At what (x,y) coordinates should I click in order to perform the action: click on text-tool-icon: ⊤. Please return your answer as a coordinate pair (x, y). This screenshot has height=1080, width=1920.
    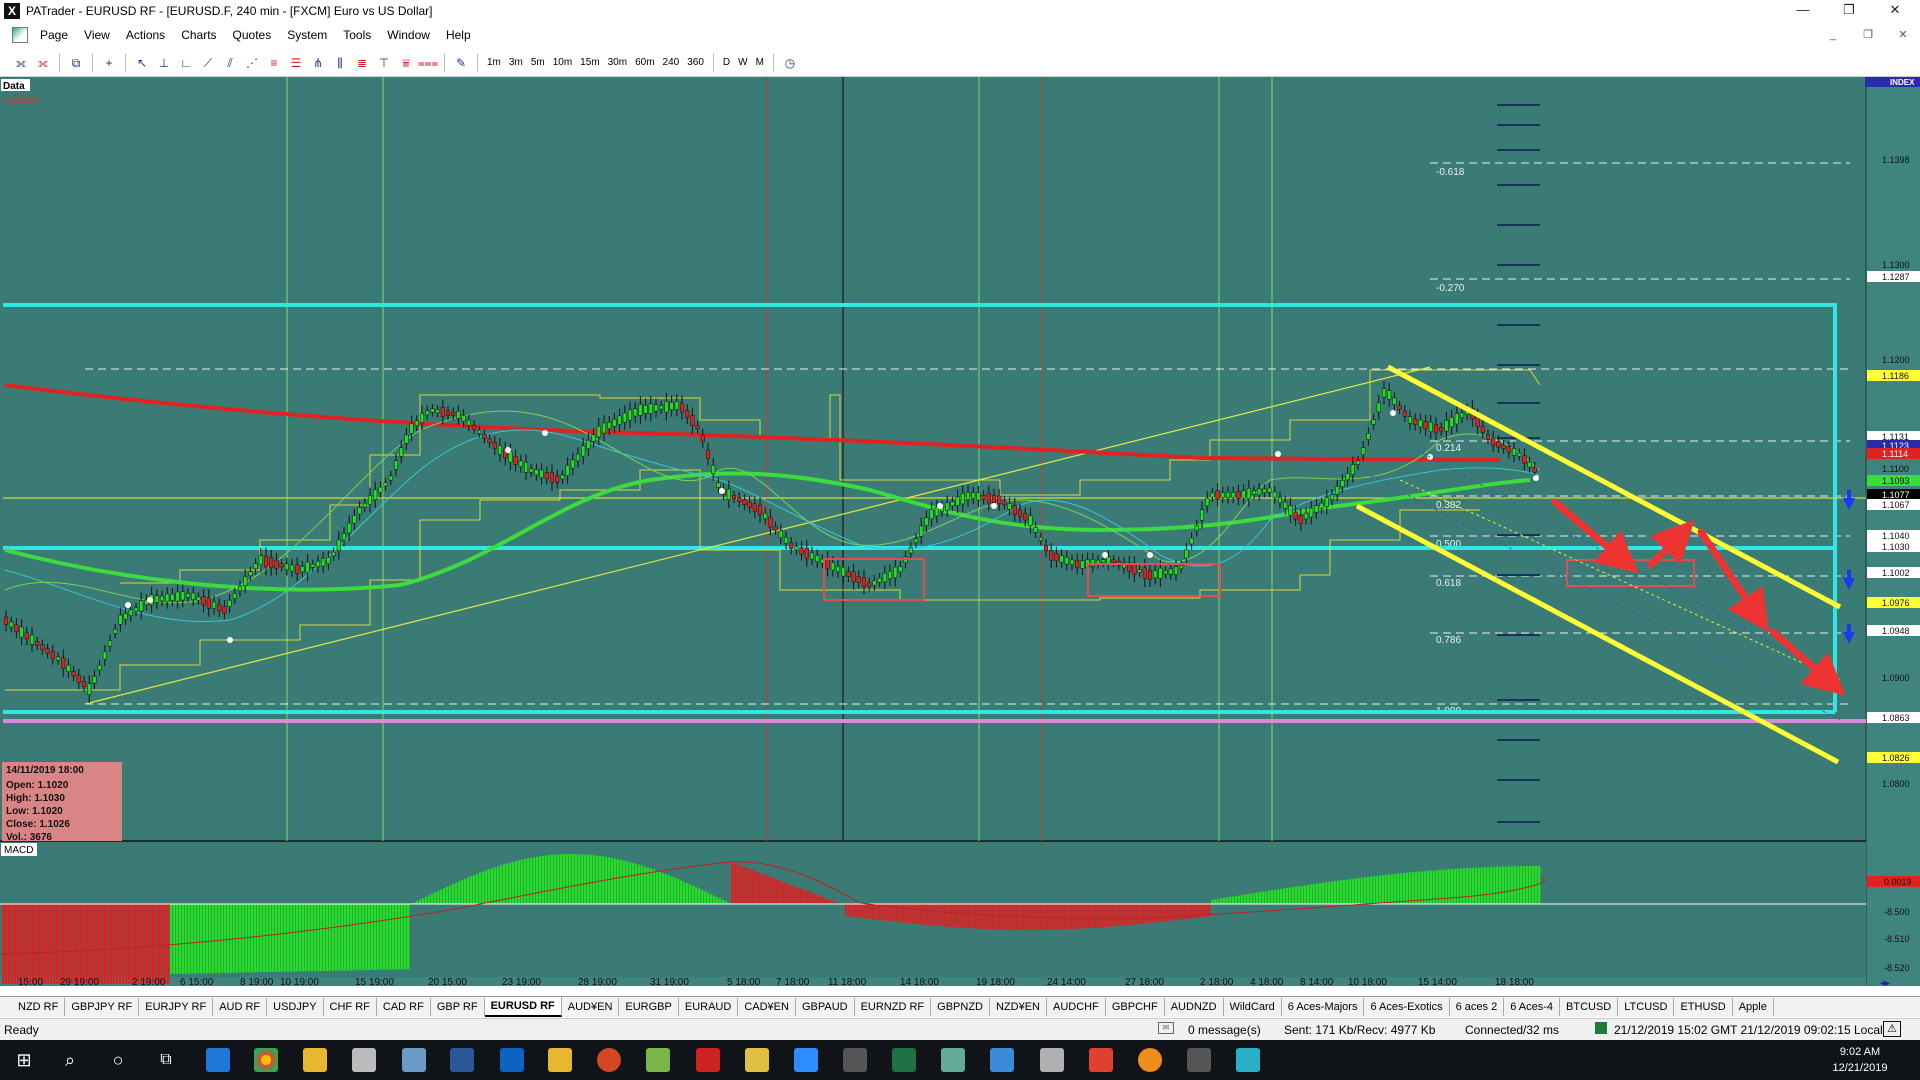
    Looking at the image, I should click on (384, 63).